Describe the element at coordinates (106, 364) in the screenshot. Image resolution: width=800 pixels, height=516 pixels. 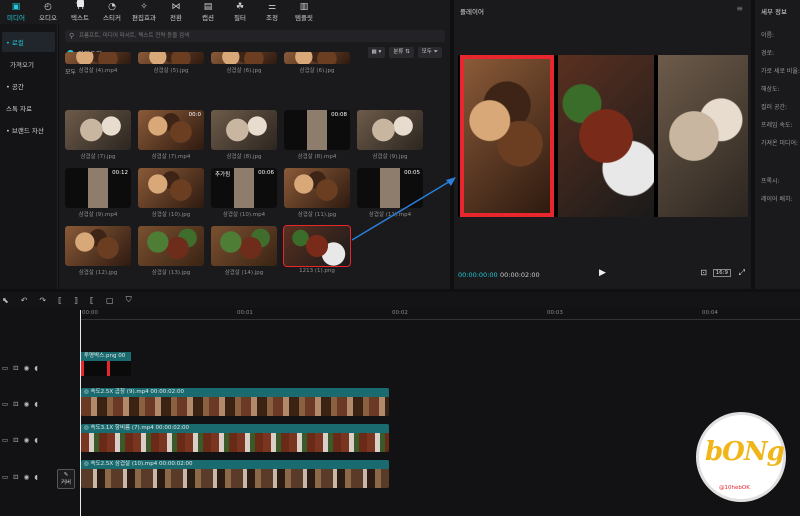
I see `image-clip: 투명박스.png 00` at that location.